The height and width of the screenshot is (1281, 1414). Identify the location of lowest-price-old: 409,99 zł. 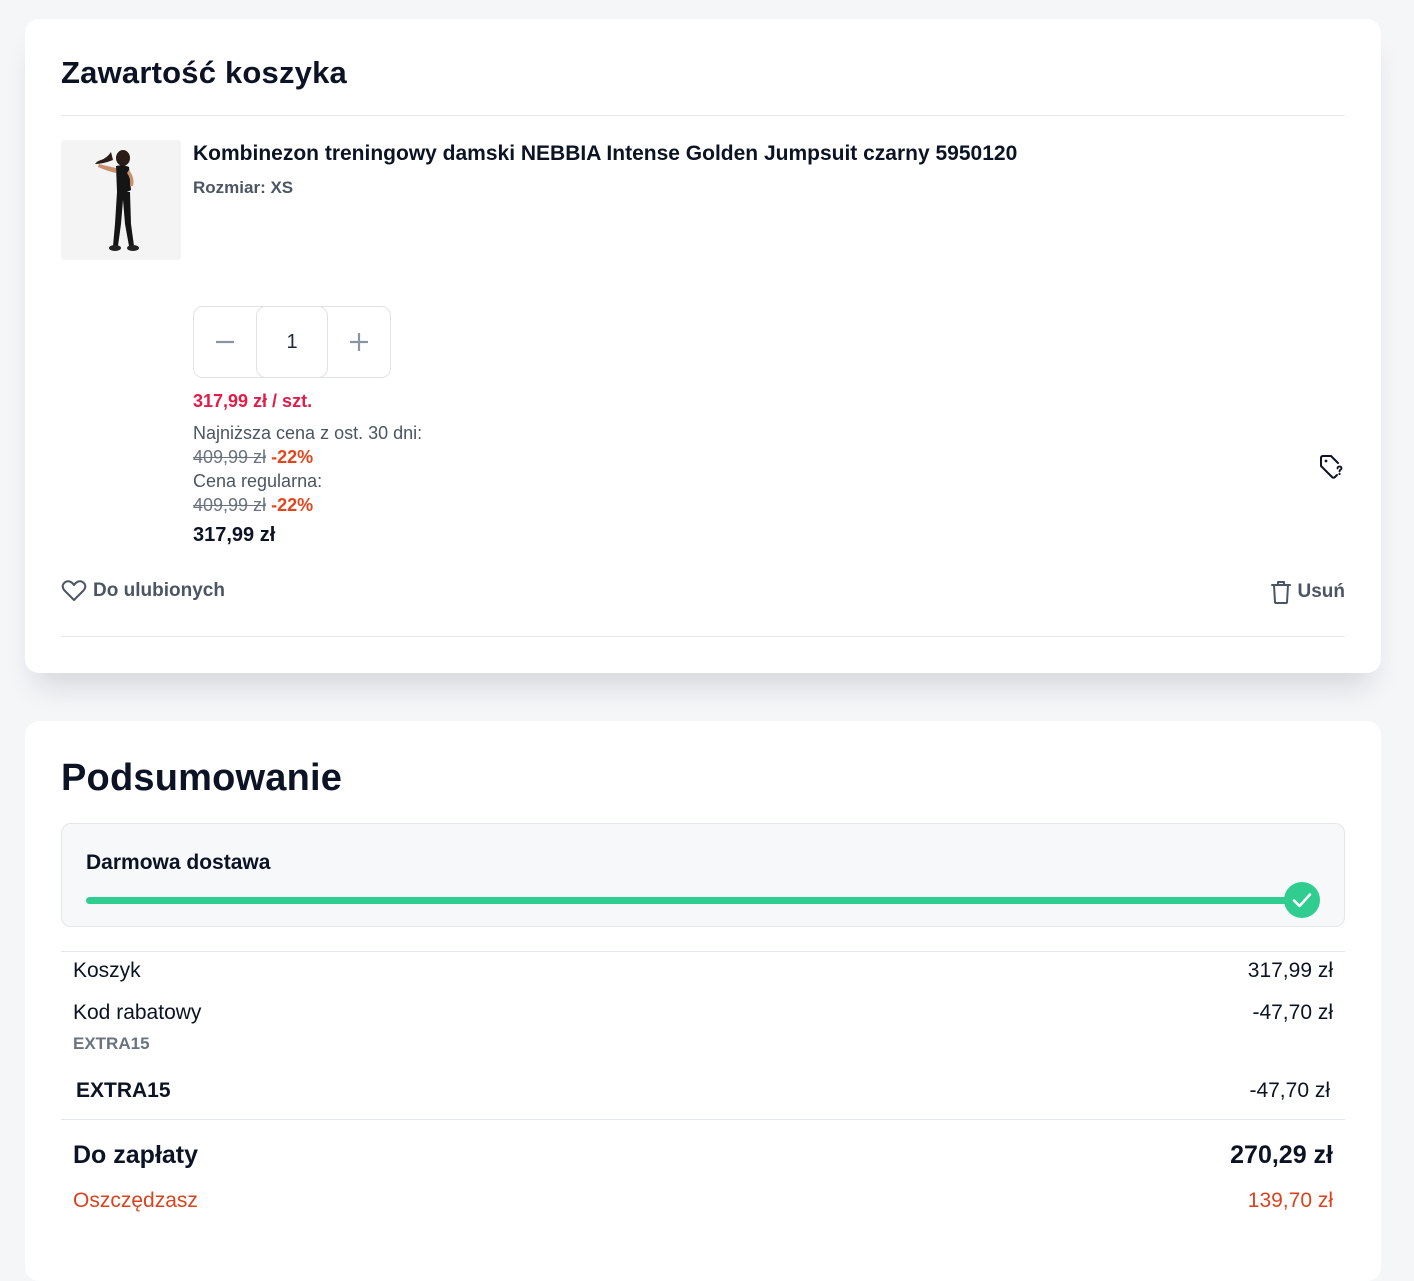
(230, 457).